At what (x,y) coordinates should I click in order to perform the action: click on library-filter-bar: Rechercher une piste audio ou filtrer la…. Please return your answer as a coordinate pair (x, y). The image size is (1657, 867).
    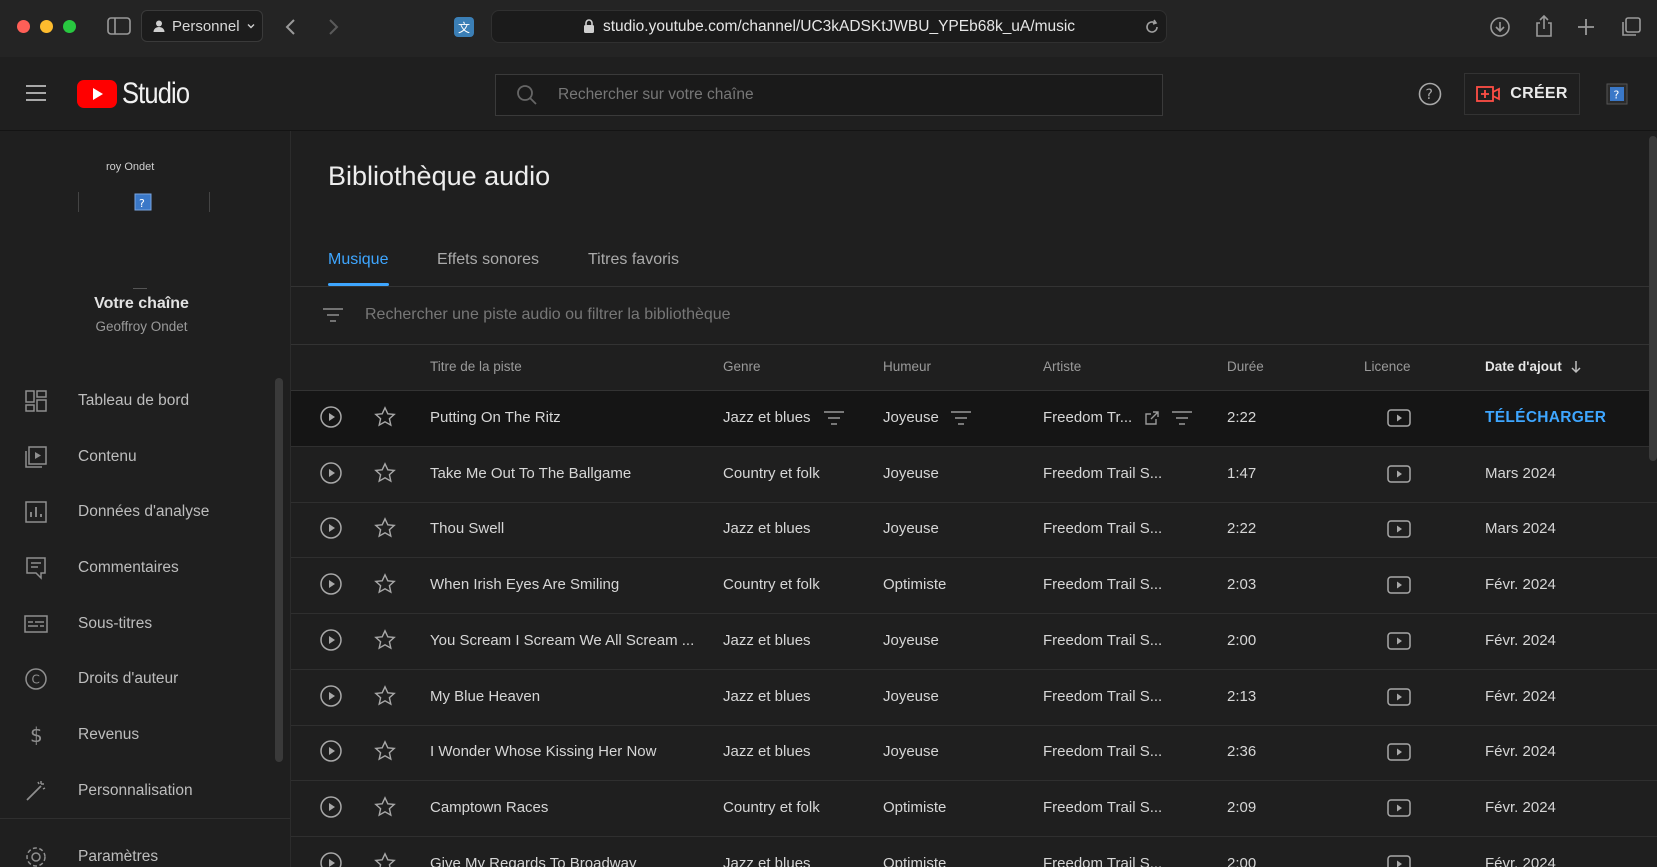
    Looking at the image, I should click on (974, 316).